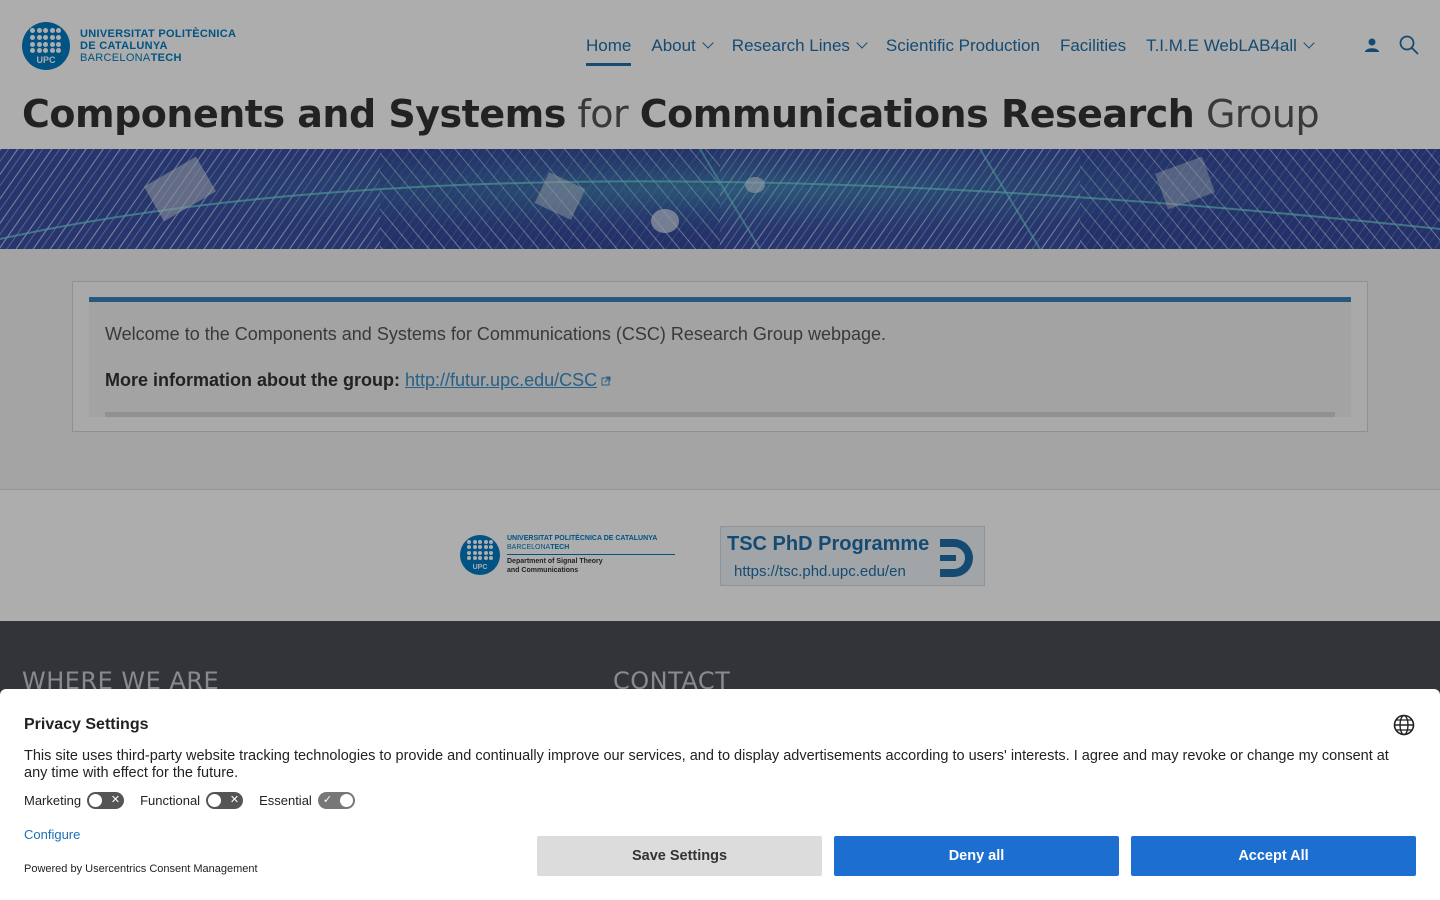 Image resolution: width=1440 pixels, height=900 pixels. I want to click on essential-toggle-group: Essential ✓, so click(307, 800).